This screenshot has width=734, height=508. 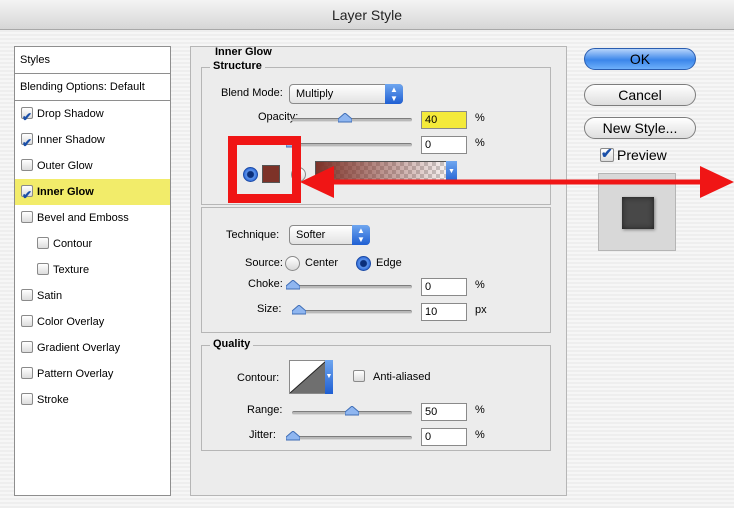 I want to click on style-item-inner-shadow: Inner Shadow, so click(x=92, y=141).